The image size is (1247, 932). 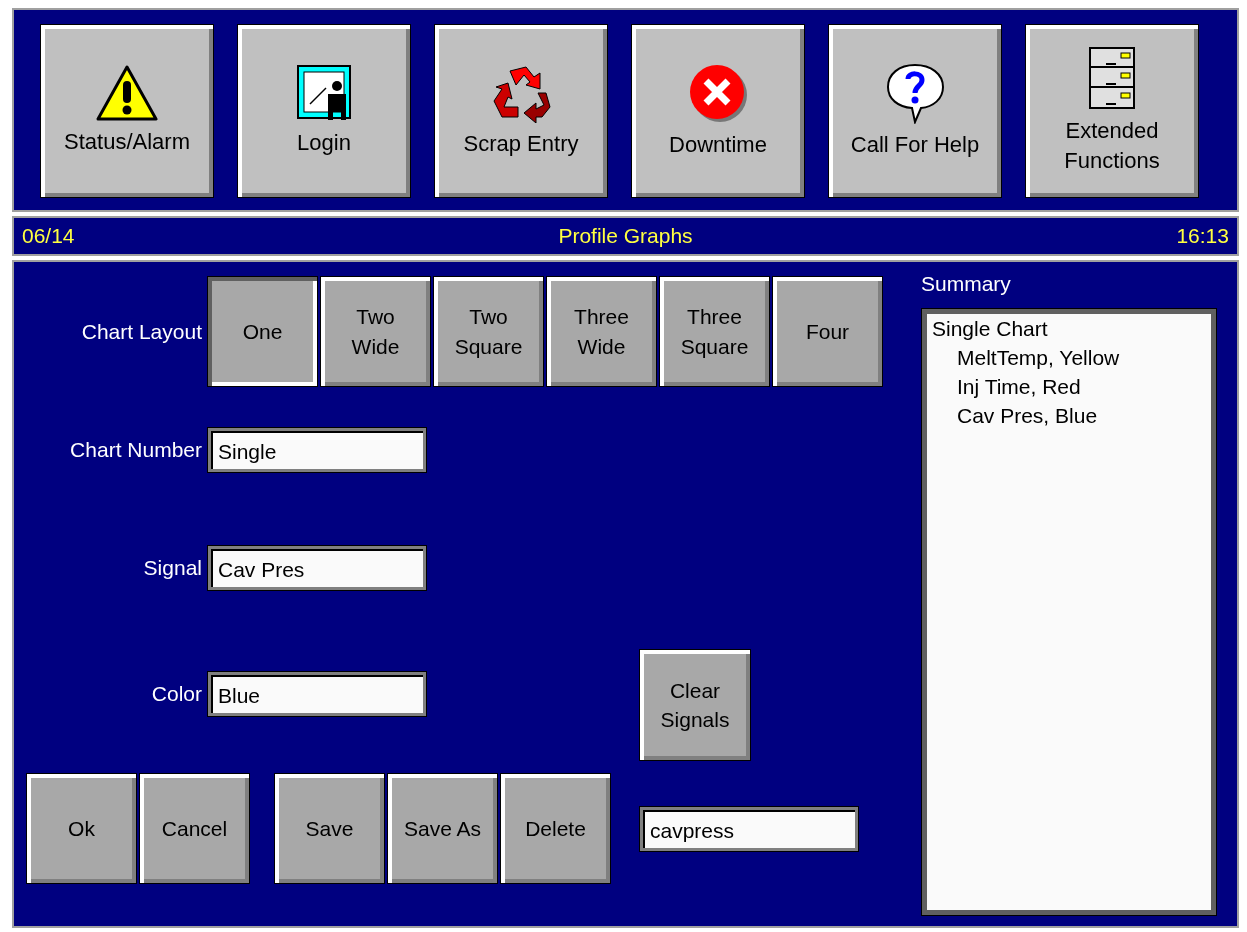 What do you see at coordinates (127, 93) in the screenshot?
I see `warning-icon` at bounding box center [127, 93].